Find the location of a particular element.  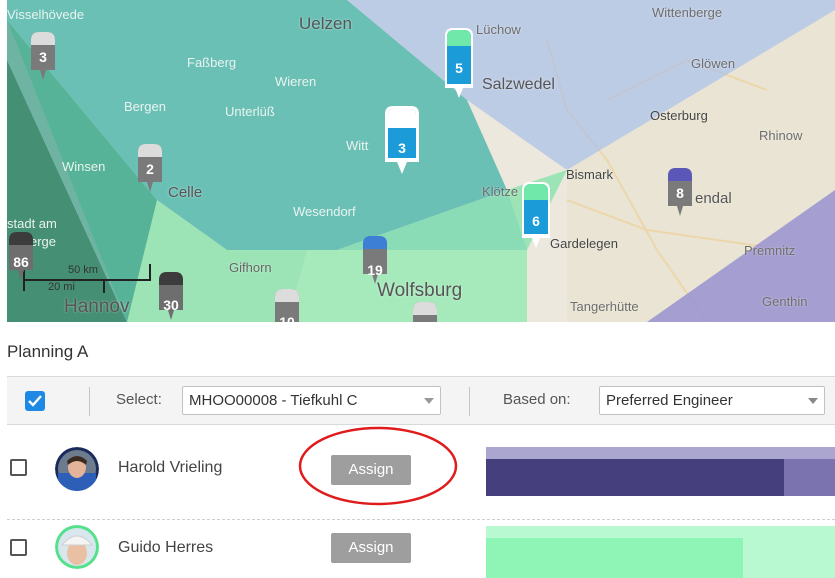

assign-button: Assign is located at coordinates (371, 548).